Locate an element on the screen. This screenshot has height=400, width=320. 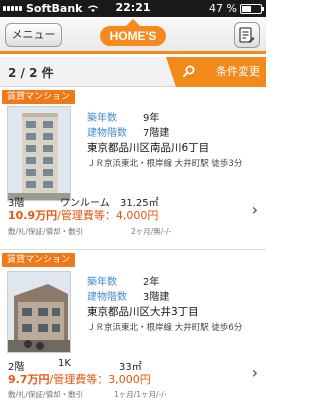
homes-logo: HOME'S is located at coordinates (133, 36).